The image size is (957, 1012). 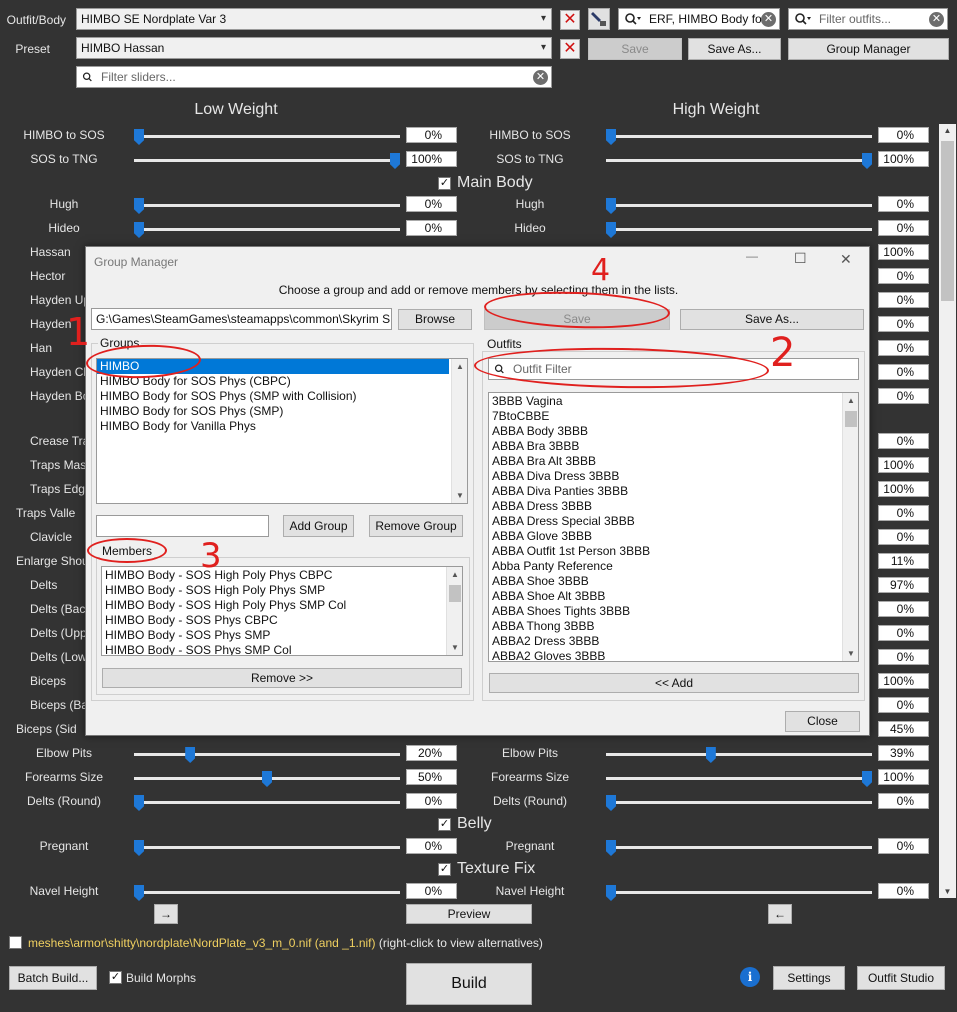 What do you see at coordinates (570, 49) in the screenshot?
I see `delete-preset-button: ✕` at bounding box center [570, 49].